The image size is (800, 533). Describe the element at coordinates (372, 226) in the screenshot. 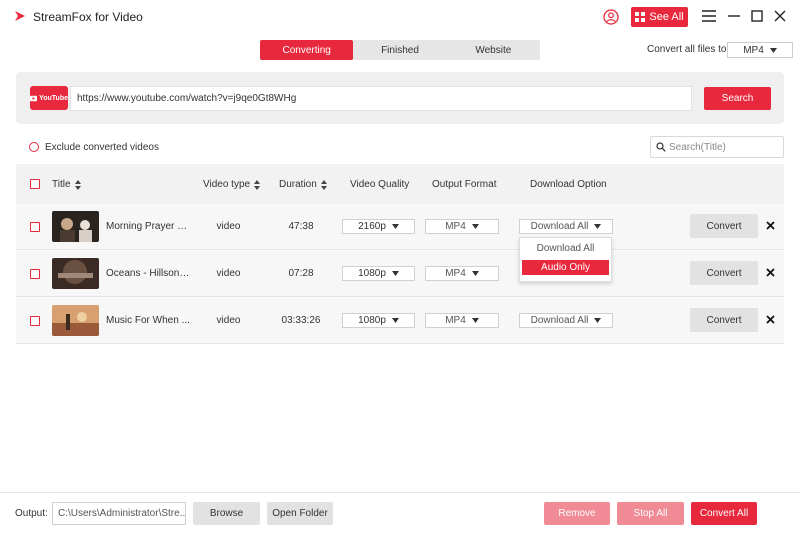

I see `quality-value: 2160p` at that location.